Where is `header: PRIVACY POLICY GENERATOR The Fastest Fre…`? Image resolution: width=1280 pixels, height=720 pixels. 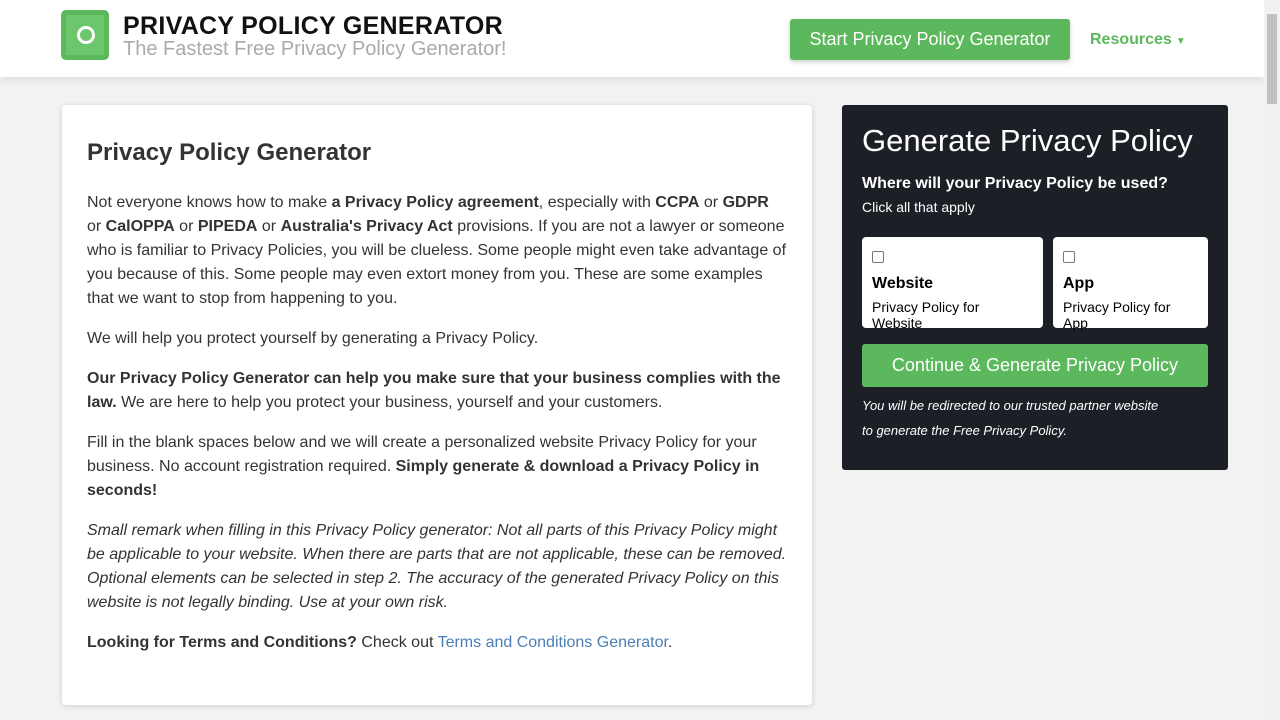
header: PRIVACY POLICY GENERATOR The Fastest Fre… is located at coordinates (632, 38).